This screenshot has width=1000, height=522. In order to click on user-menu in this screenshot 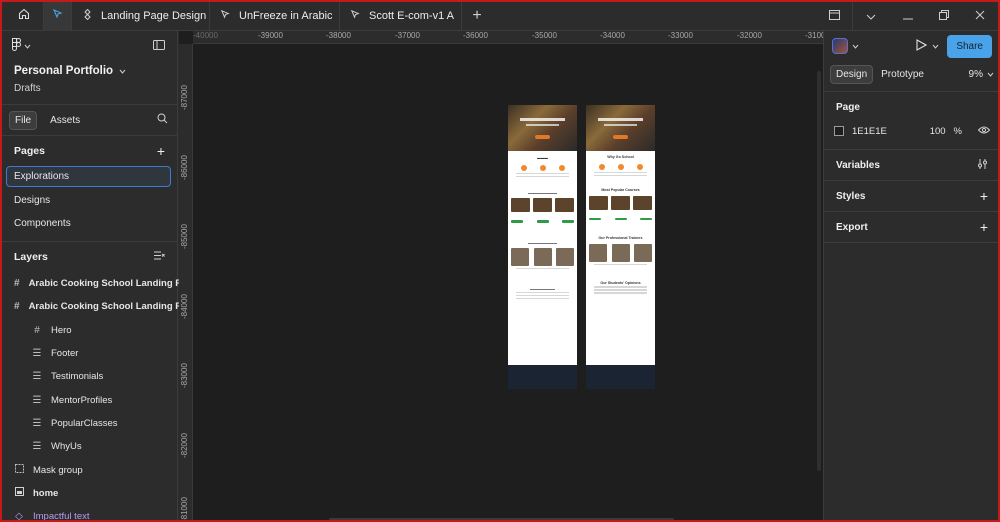, I will do `click(845, 46)`.